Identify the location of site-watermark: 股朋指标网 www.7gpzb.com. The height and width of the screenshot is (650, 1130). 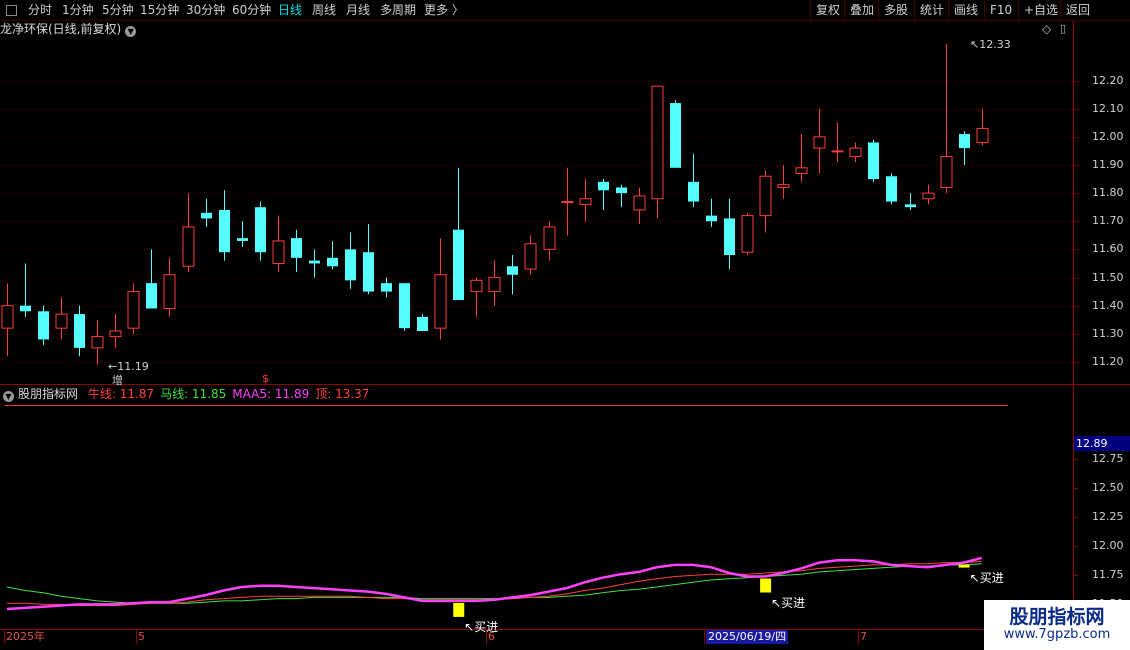
(1057, 625).